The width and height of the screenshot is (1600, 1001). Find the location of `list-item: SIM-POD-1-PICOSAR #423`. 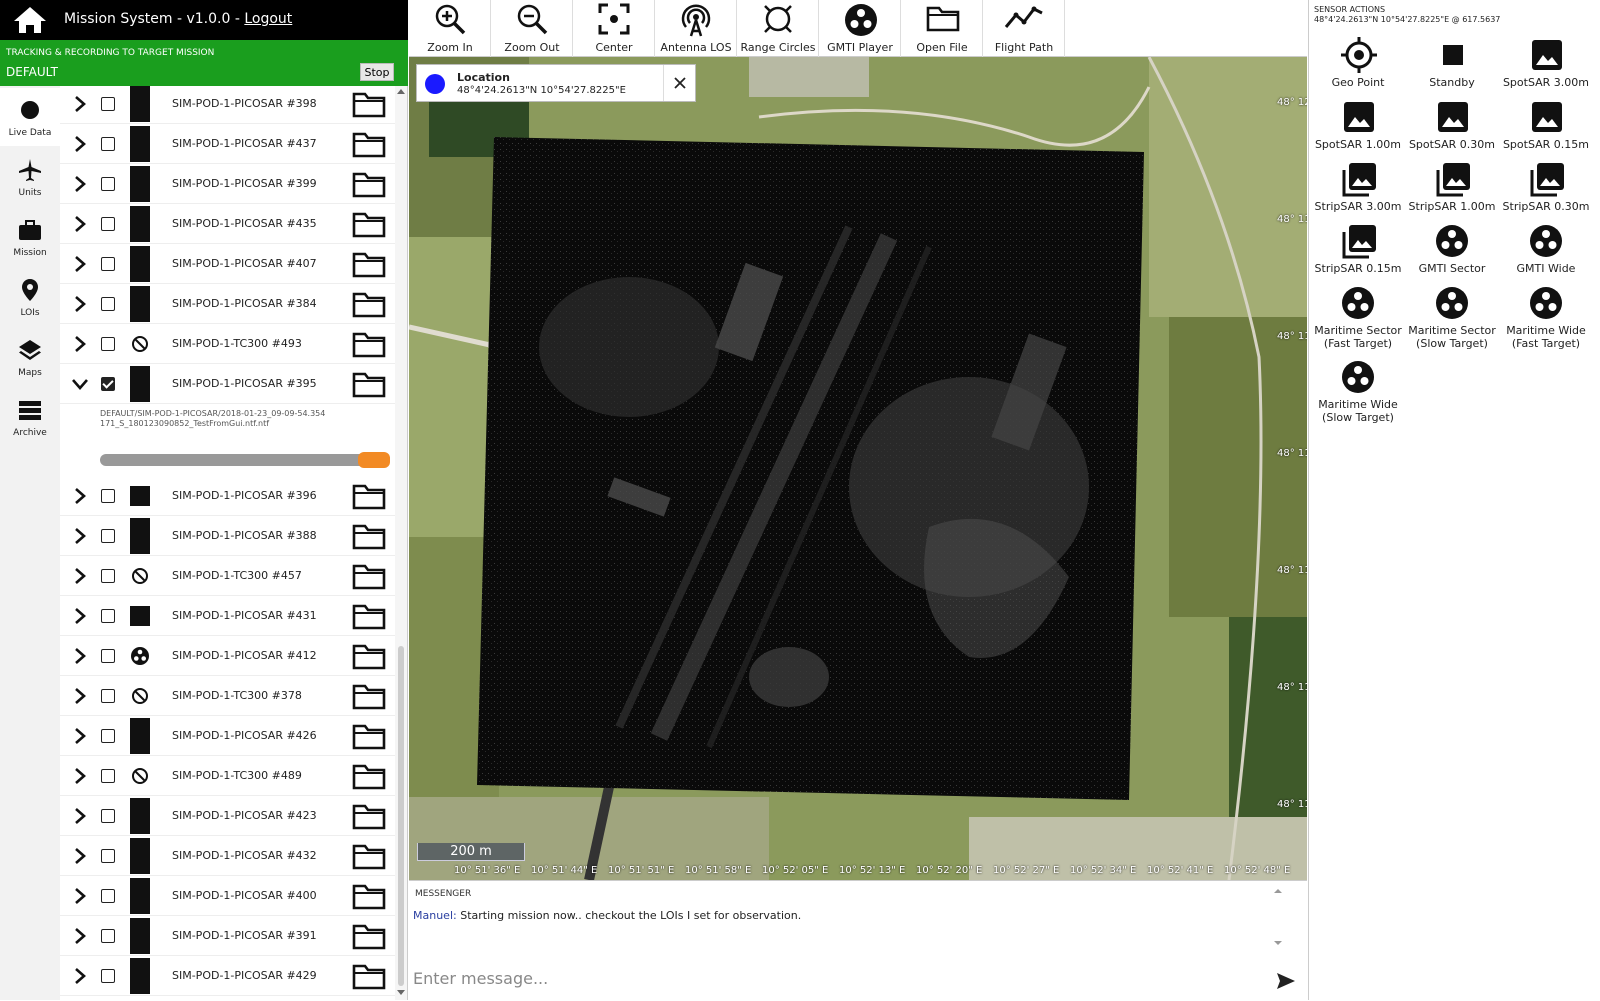

list-item: SIM-POD-1-PICOSAR #423 is located at coordinates (227, 816).